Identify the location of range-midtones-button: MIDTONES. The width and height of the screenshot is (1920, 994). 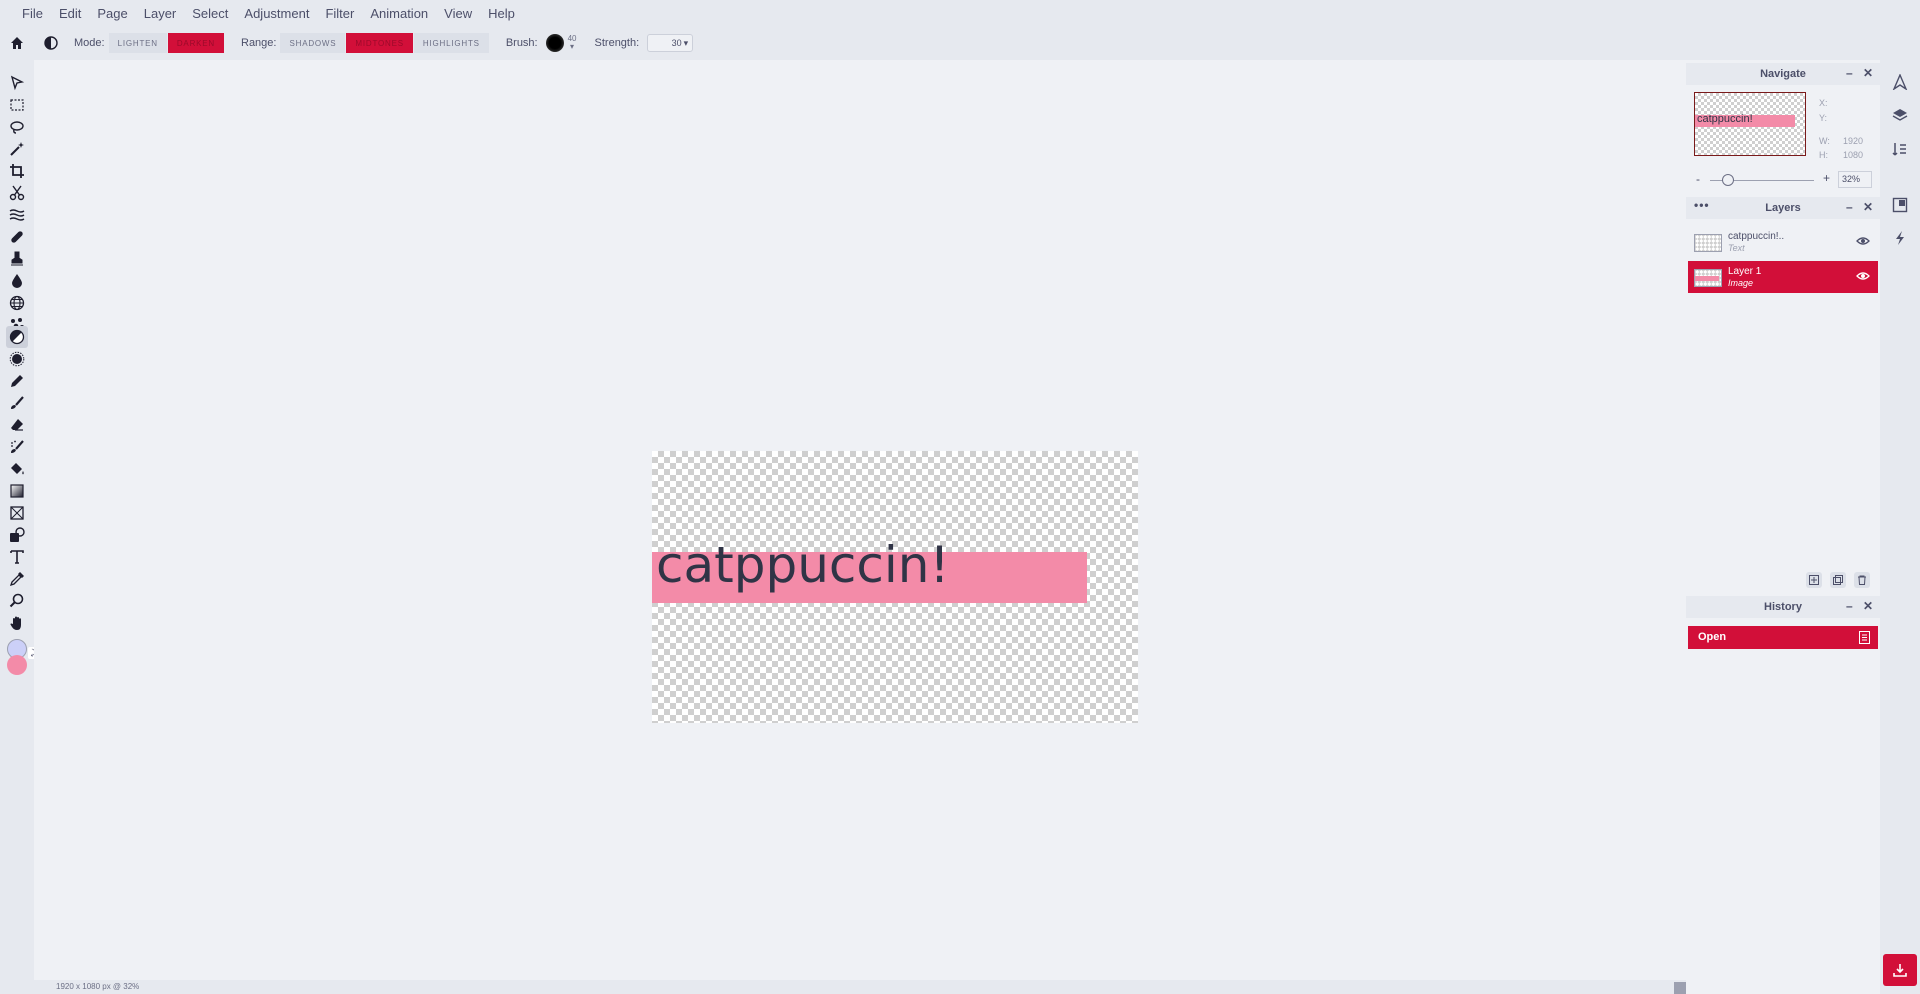
(380, 43).